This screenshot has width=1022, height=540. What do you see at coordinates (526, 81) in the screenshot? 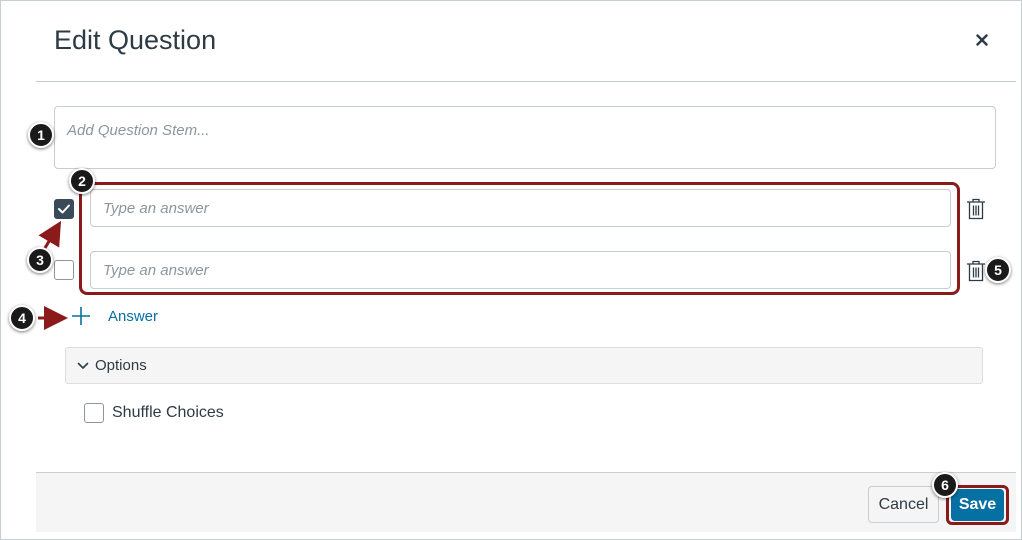
I see `header-divider` at bounding box center [526, 81].